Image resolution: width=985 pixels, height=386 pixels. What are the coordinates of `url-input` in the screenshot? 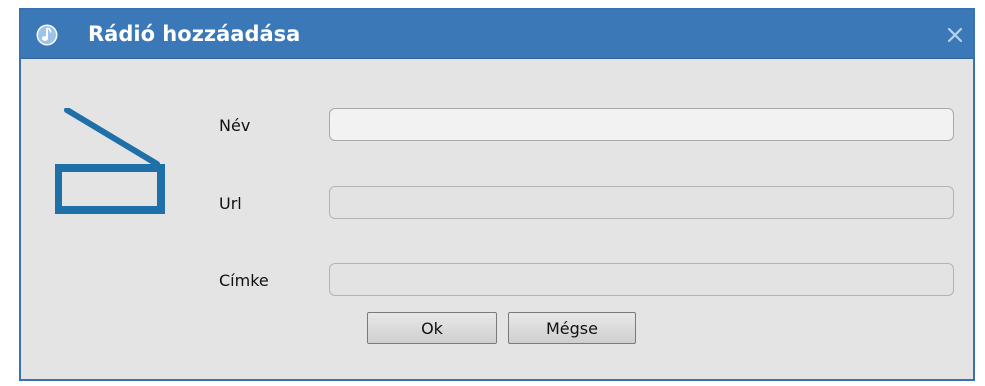 It's located at (641, 202).